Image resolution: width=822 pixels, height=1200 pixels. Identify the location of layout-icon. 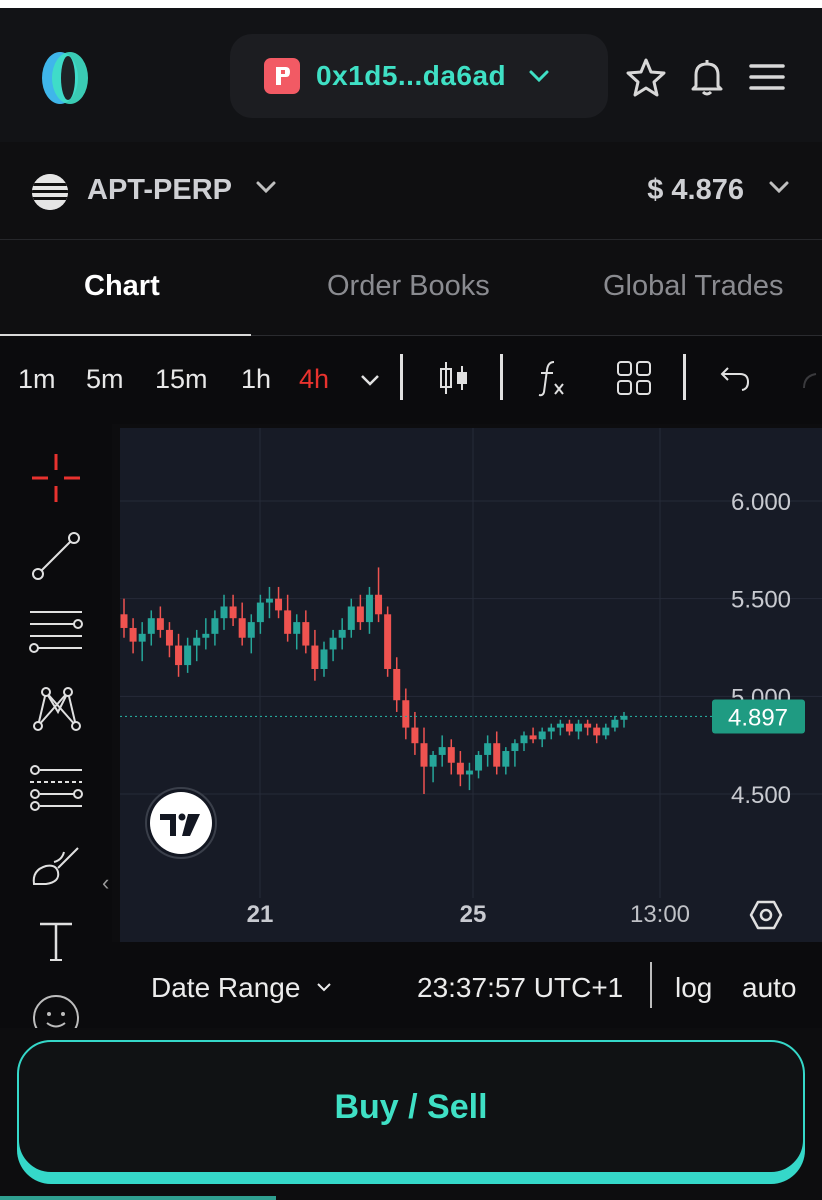
(634, 378).